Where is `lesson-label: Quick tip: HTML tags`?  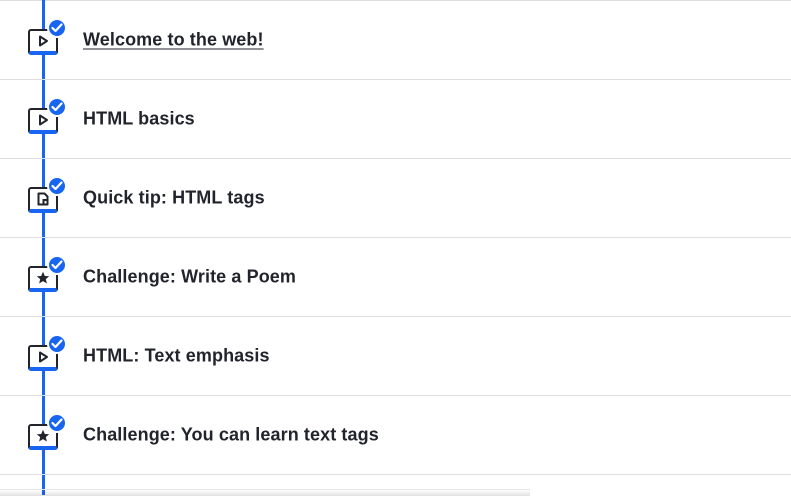 lesson-label: Quick tip: HTML tags is located at coordinates (174, 197).